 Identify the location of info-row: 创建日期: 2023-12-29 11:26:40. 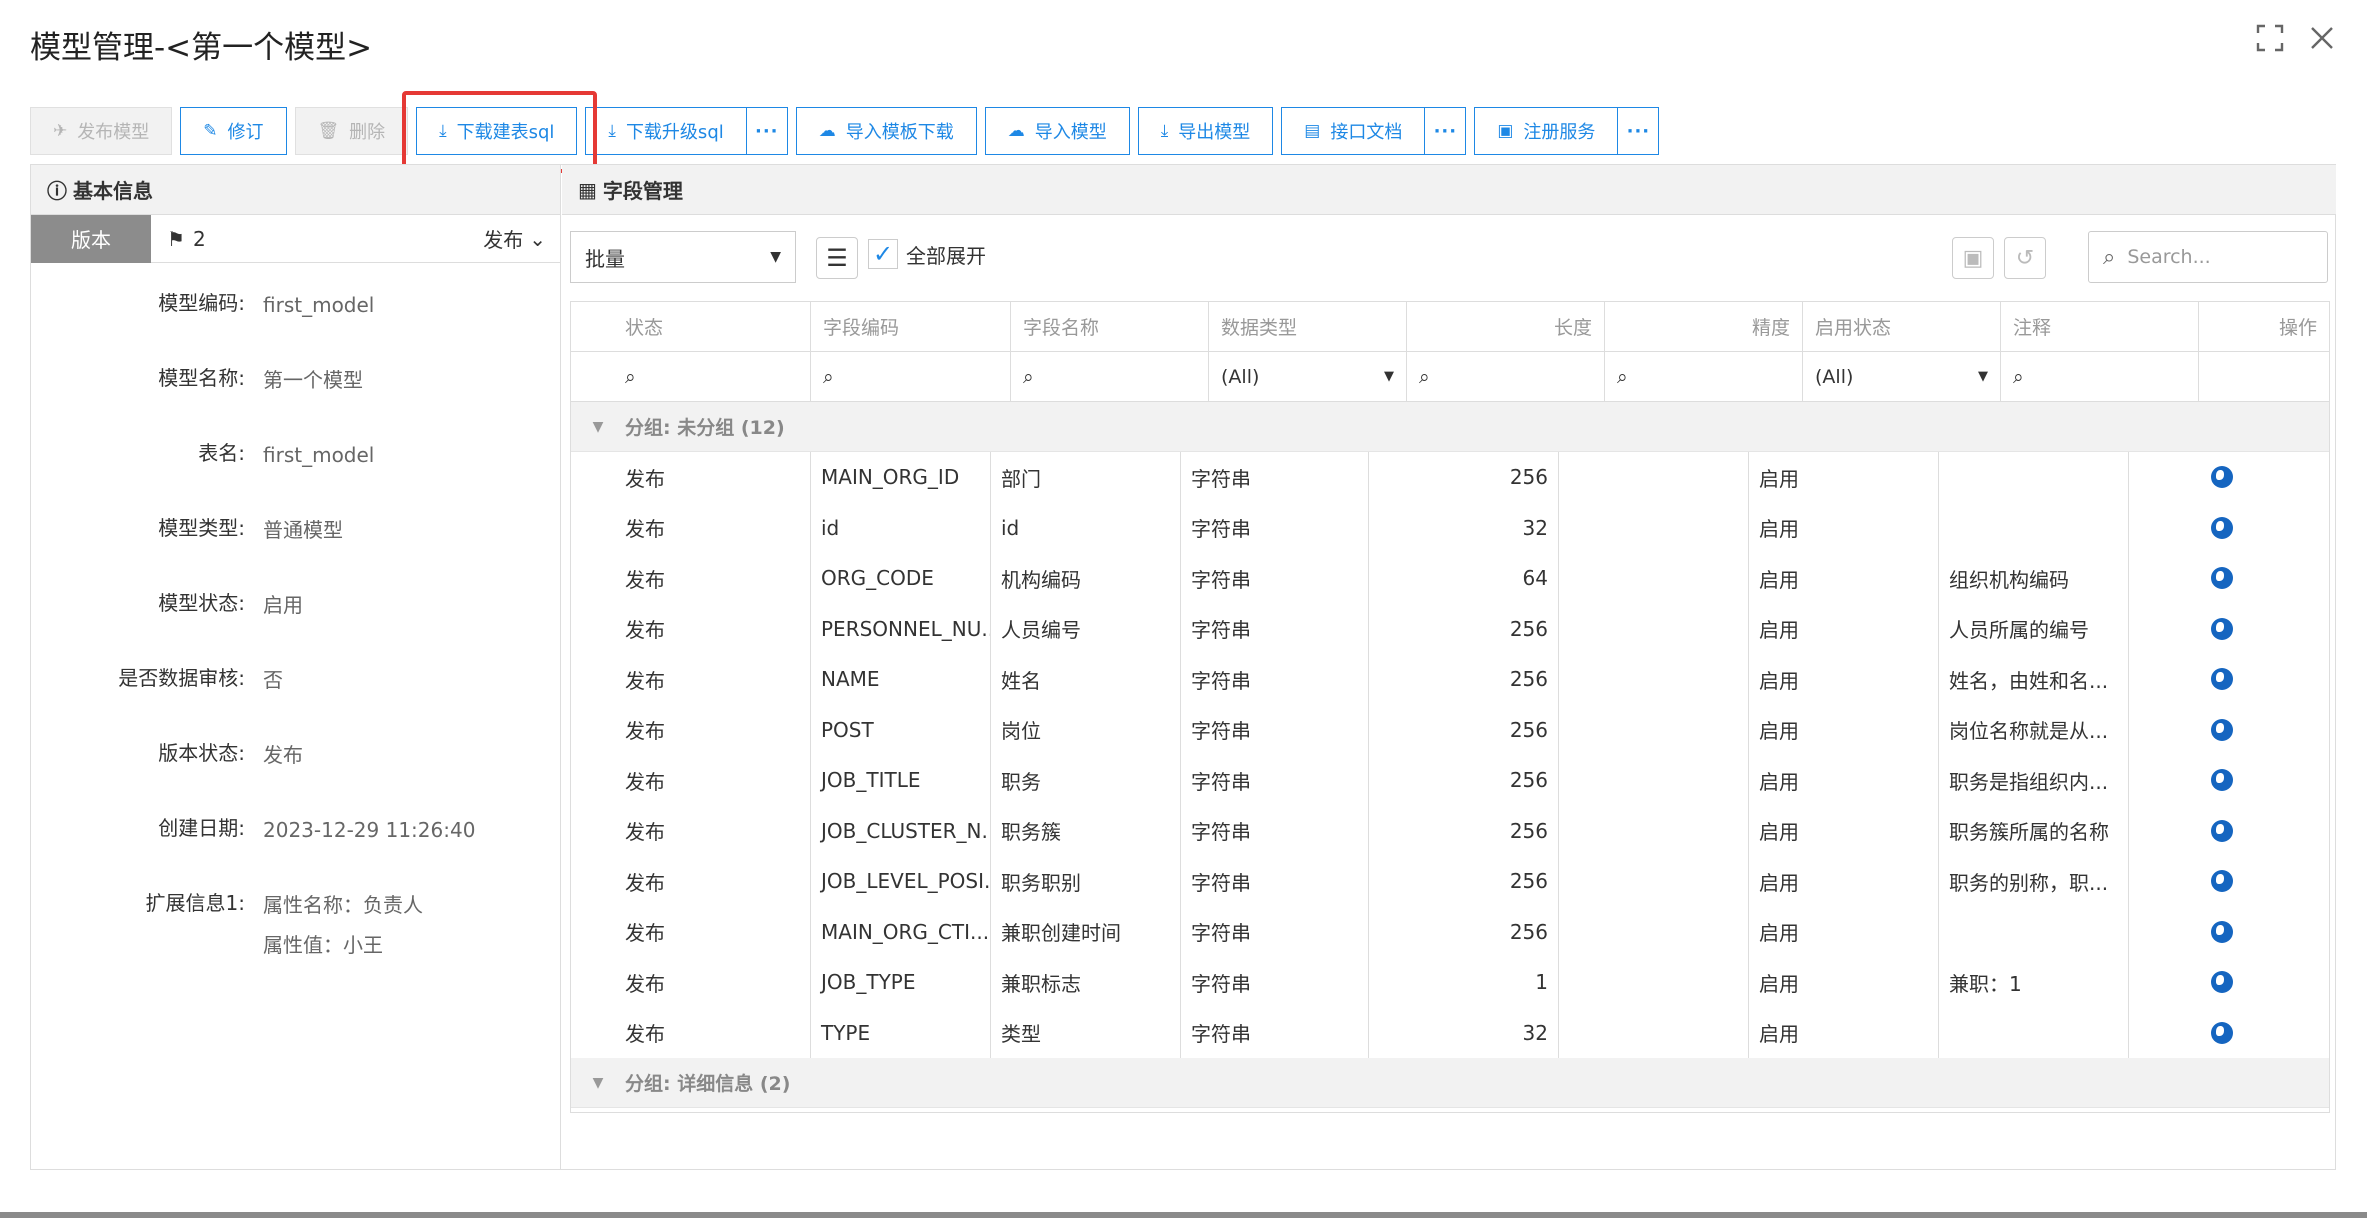
(317, 829).